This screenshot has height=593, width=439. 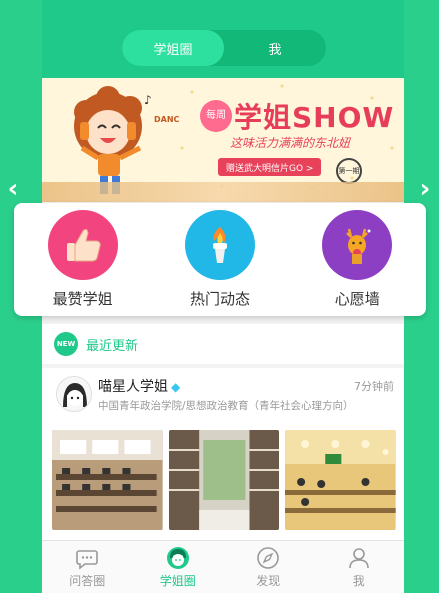 I want to click on new-badge-icon: NEW, so click(x=66, y=344).